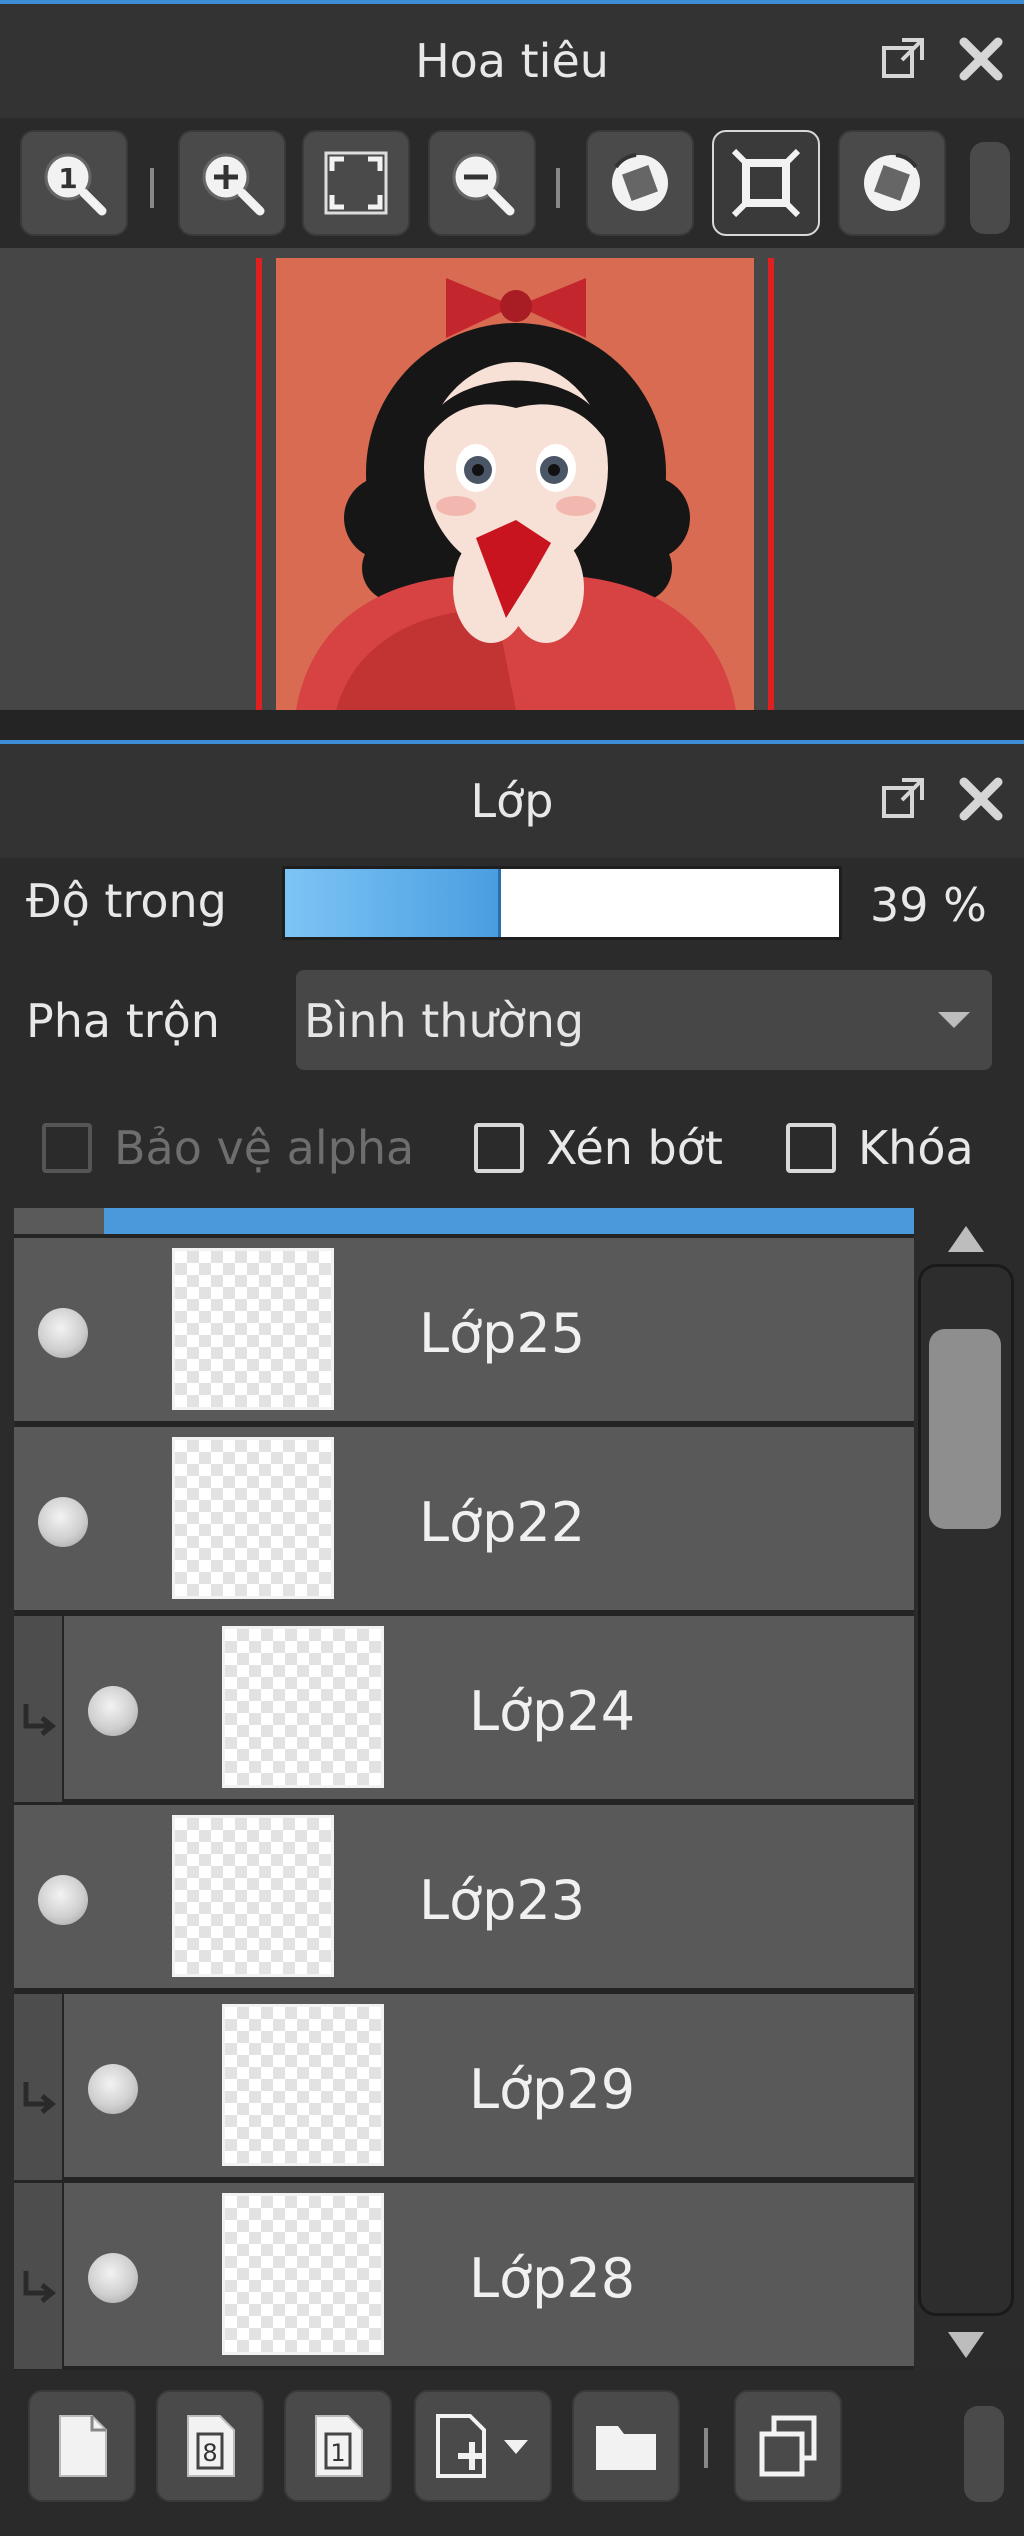  What do you see at coordinates (928, 905) in the screenshot?
I see `opacity-value: 39 %` at bounding box center [928, 905].